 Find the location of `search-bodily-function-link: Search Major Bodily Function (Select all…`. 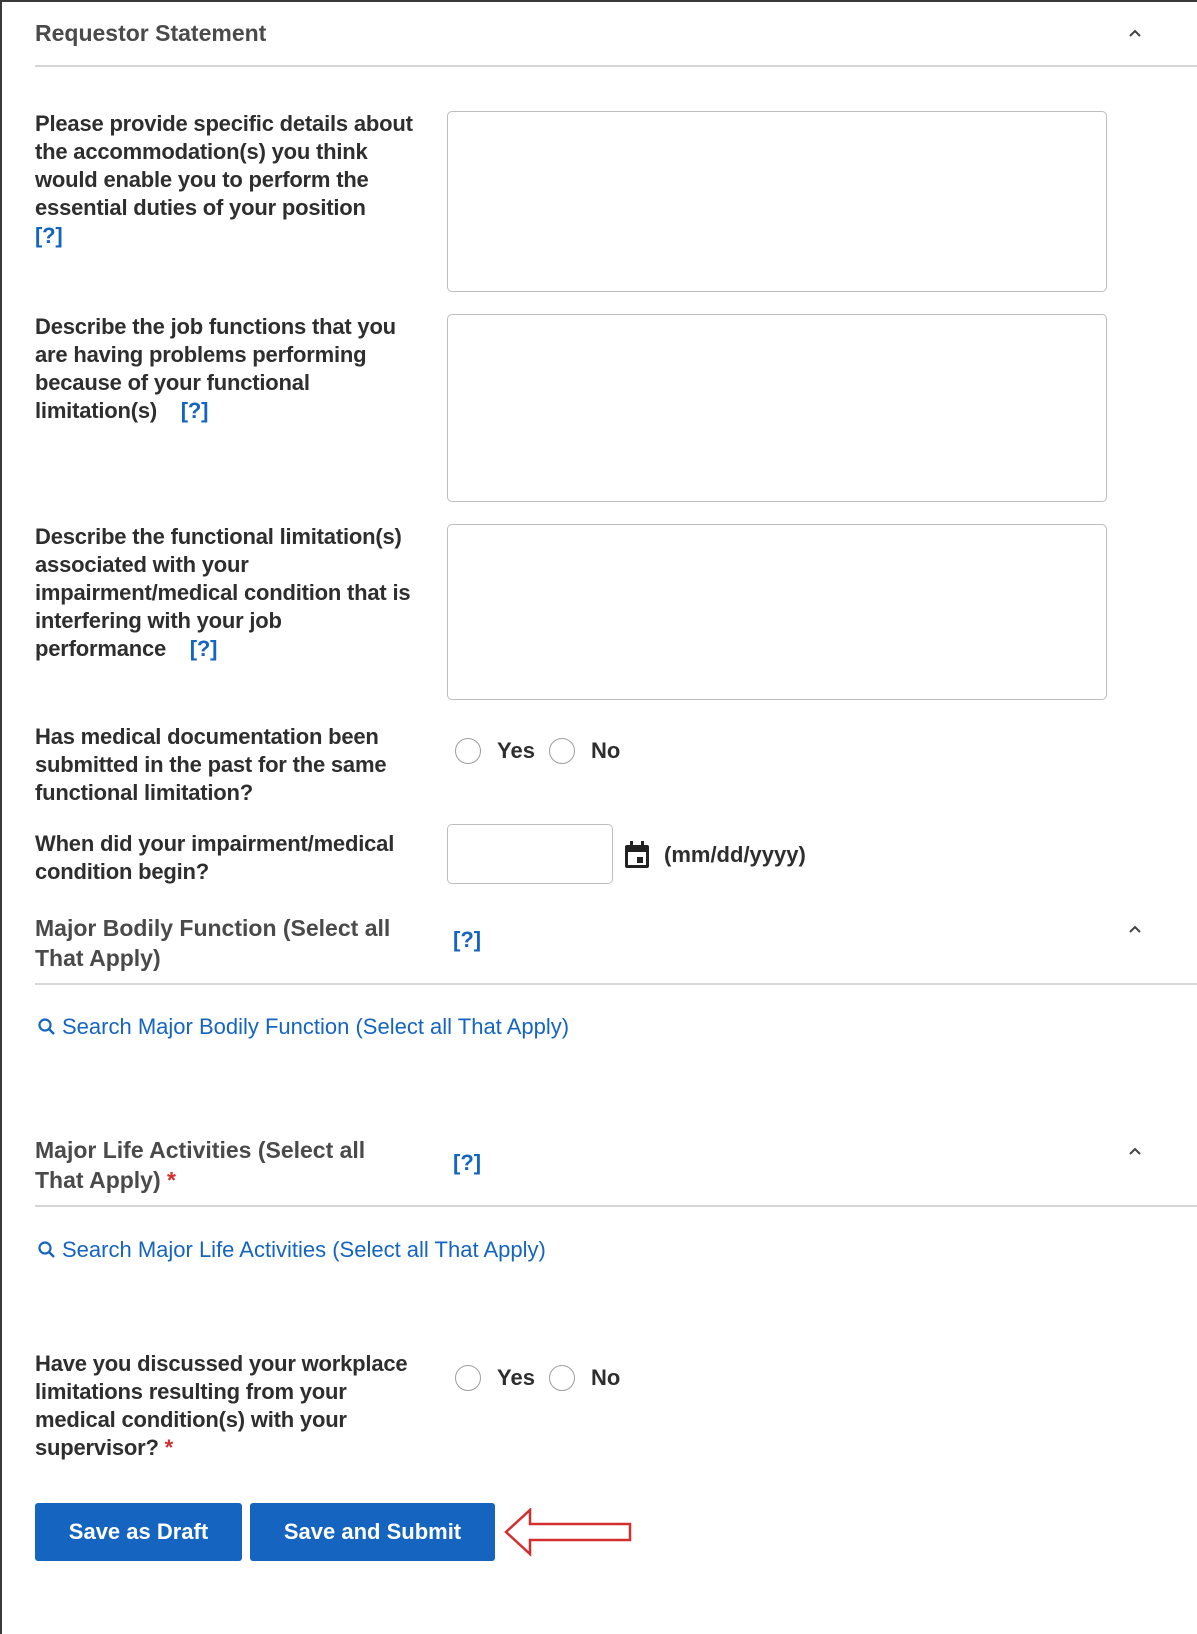

search-bodily-function-link: Search Major Bodily Function (Select all… is located at coordinates (302, 1027).